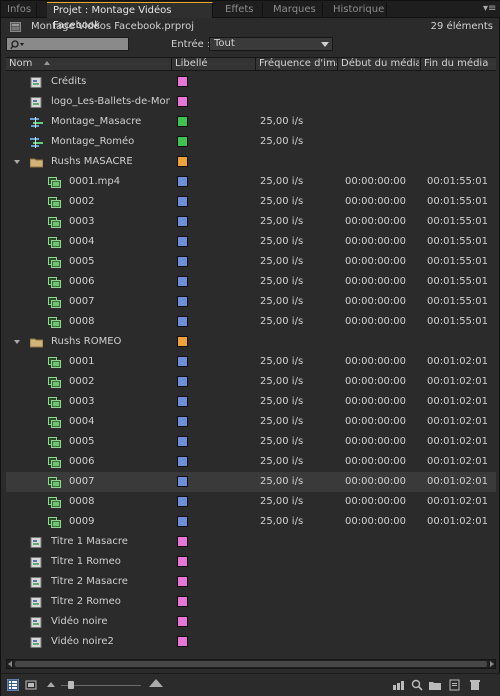  I want to click on project-item-row: 0009 25,00 i/s 00:00:00:00 00:01:02:01, so click(251, 522).